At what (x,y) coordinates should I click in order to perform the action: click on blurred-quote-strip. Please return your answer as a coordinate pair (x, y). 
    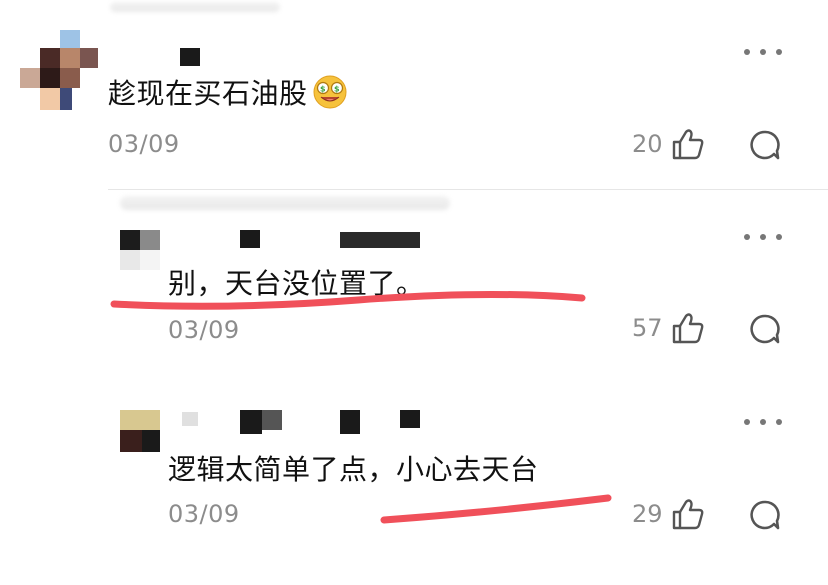
    Looking at the image, I should click on (285, 203).